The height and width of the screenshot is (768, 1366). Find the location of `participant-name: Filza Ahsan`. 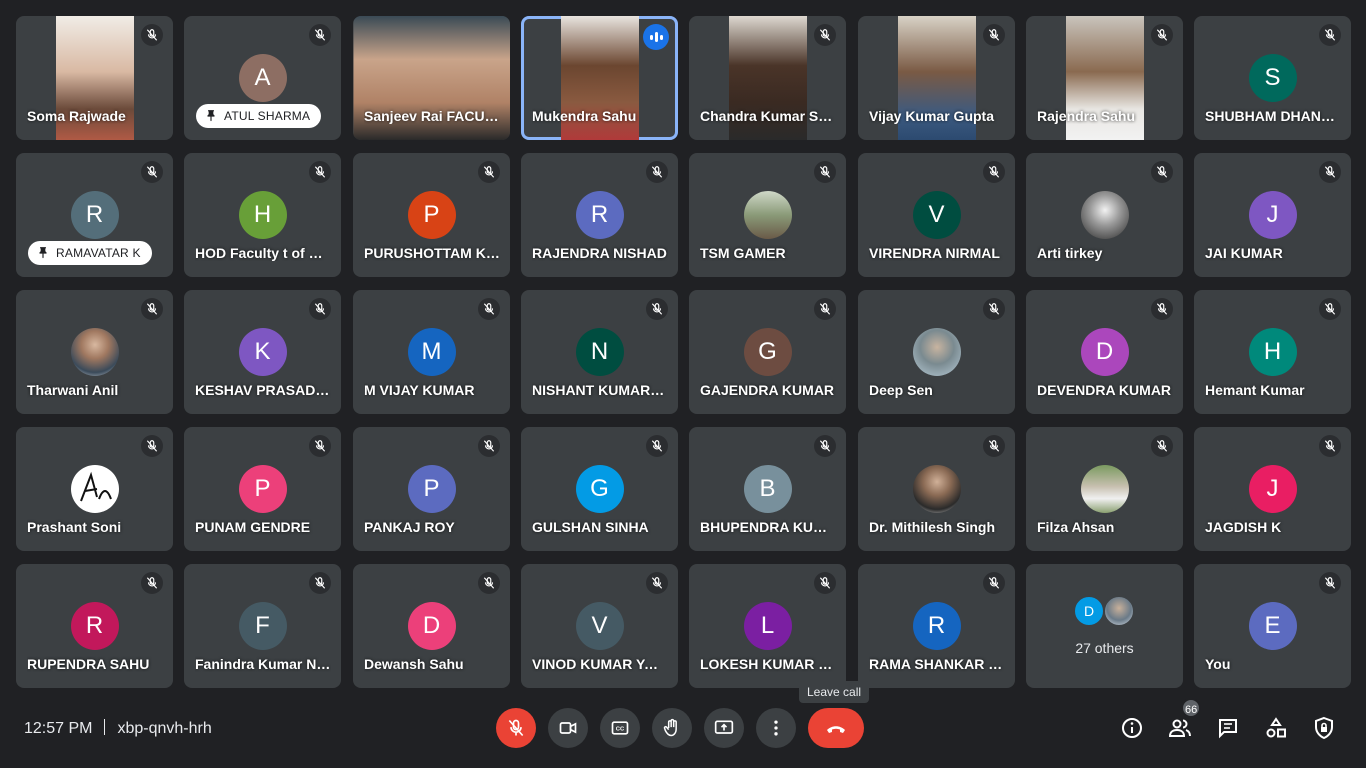

participant-name: Filza Ahsan is located at coordinates (1076, 527).